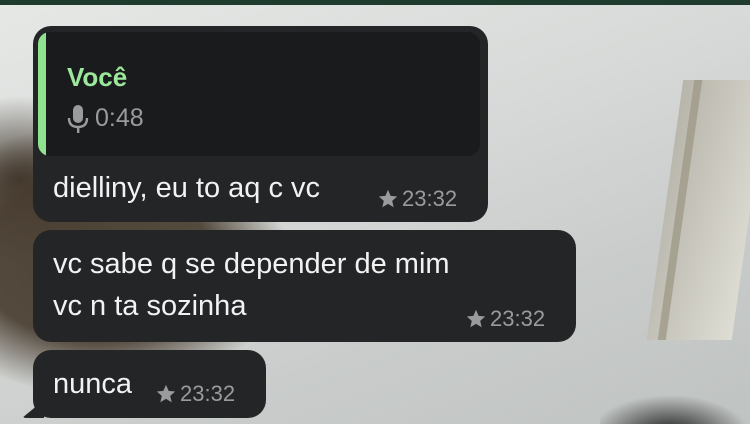 Image resolution: width=750 pixels, height=424 pixels. What do you see at coordinates (251, 264) in the screenshot?
I see `message-text-line: vc sabe q se depender de mim` at bounding box center [251, 264].